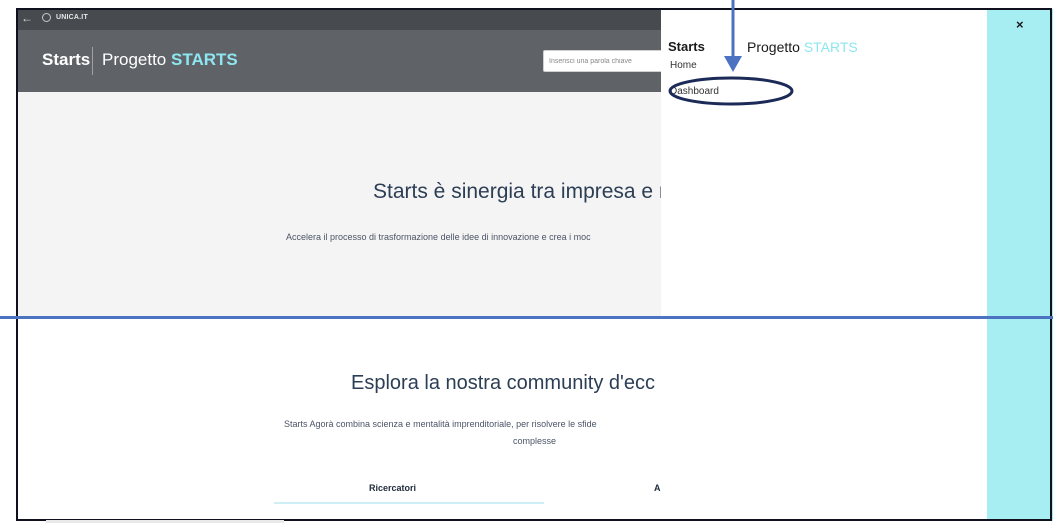 The width and height of the screenshot is (1053, 523). Describe the element at coordinates (686, 46) in the screenshot. I see `drawer-brand: Starts` at that location.